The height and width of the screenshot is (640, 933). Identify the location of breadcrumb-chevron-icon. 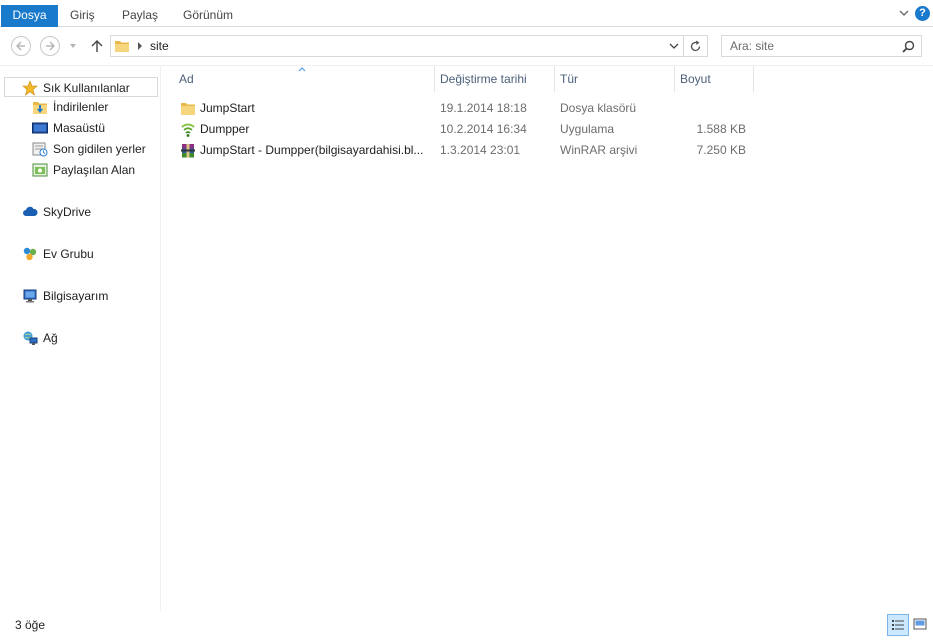
(140, 46).